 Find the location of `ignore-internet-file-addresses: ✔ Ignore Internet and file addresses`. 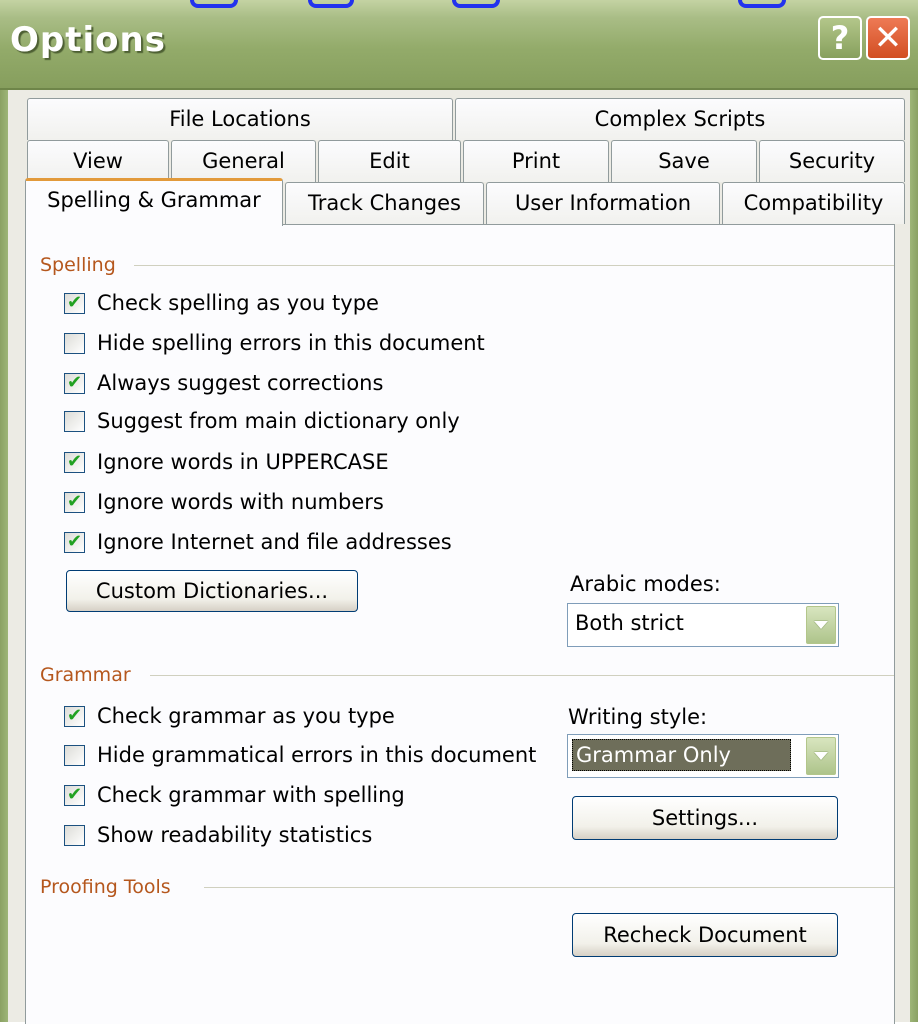

ignore-internet-file-addresses: ✔ Ignore Internet and file addresses is located at coordinates (258, 542).